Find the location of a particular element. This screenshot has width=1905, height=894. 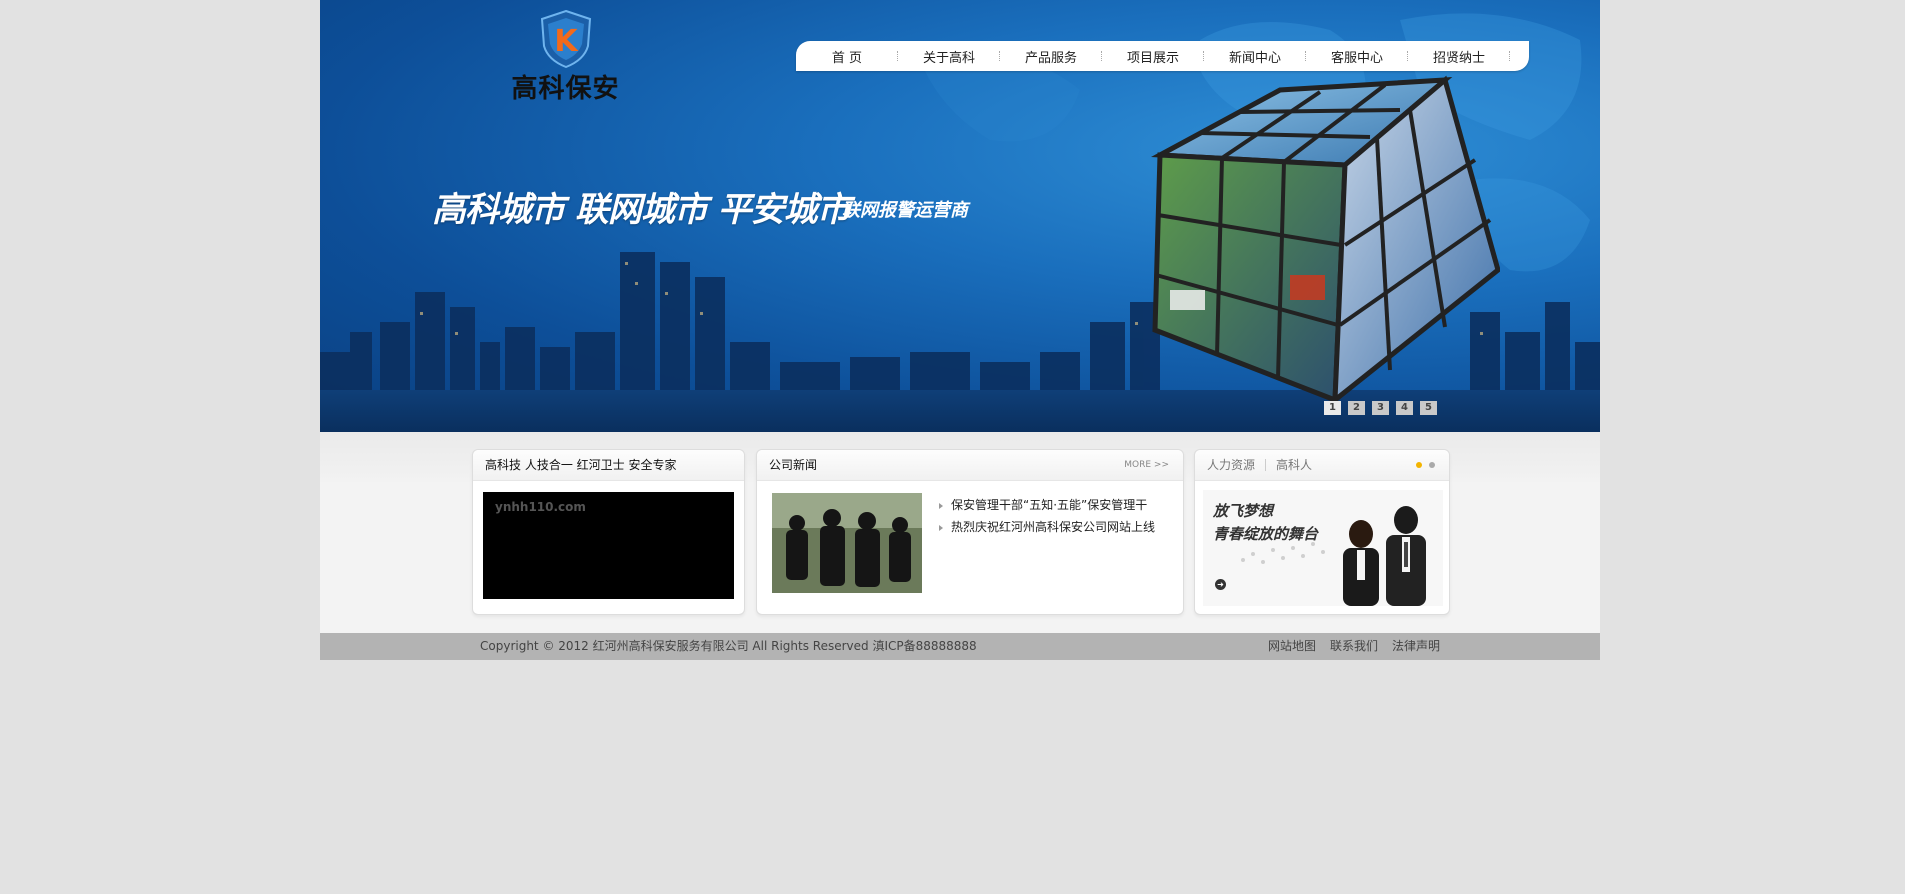

slide-dot-2: 2 is located at coordinates (1356, 408).